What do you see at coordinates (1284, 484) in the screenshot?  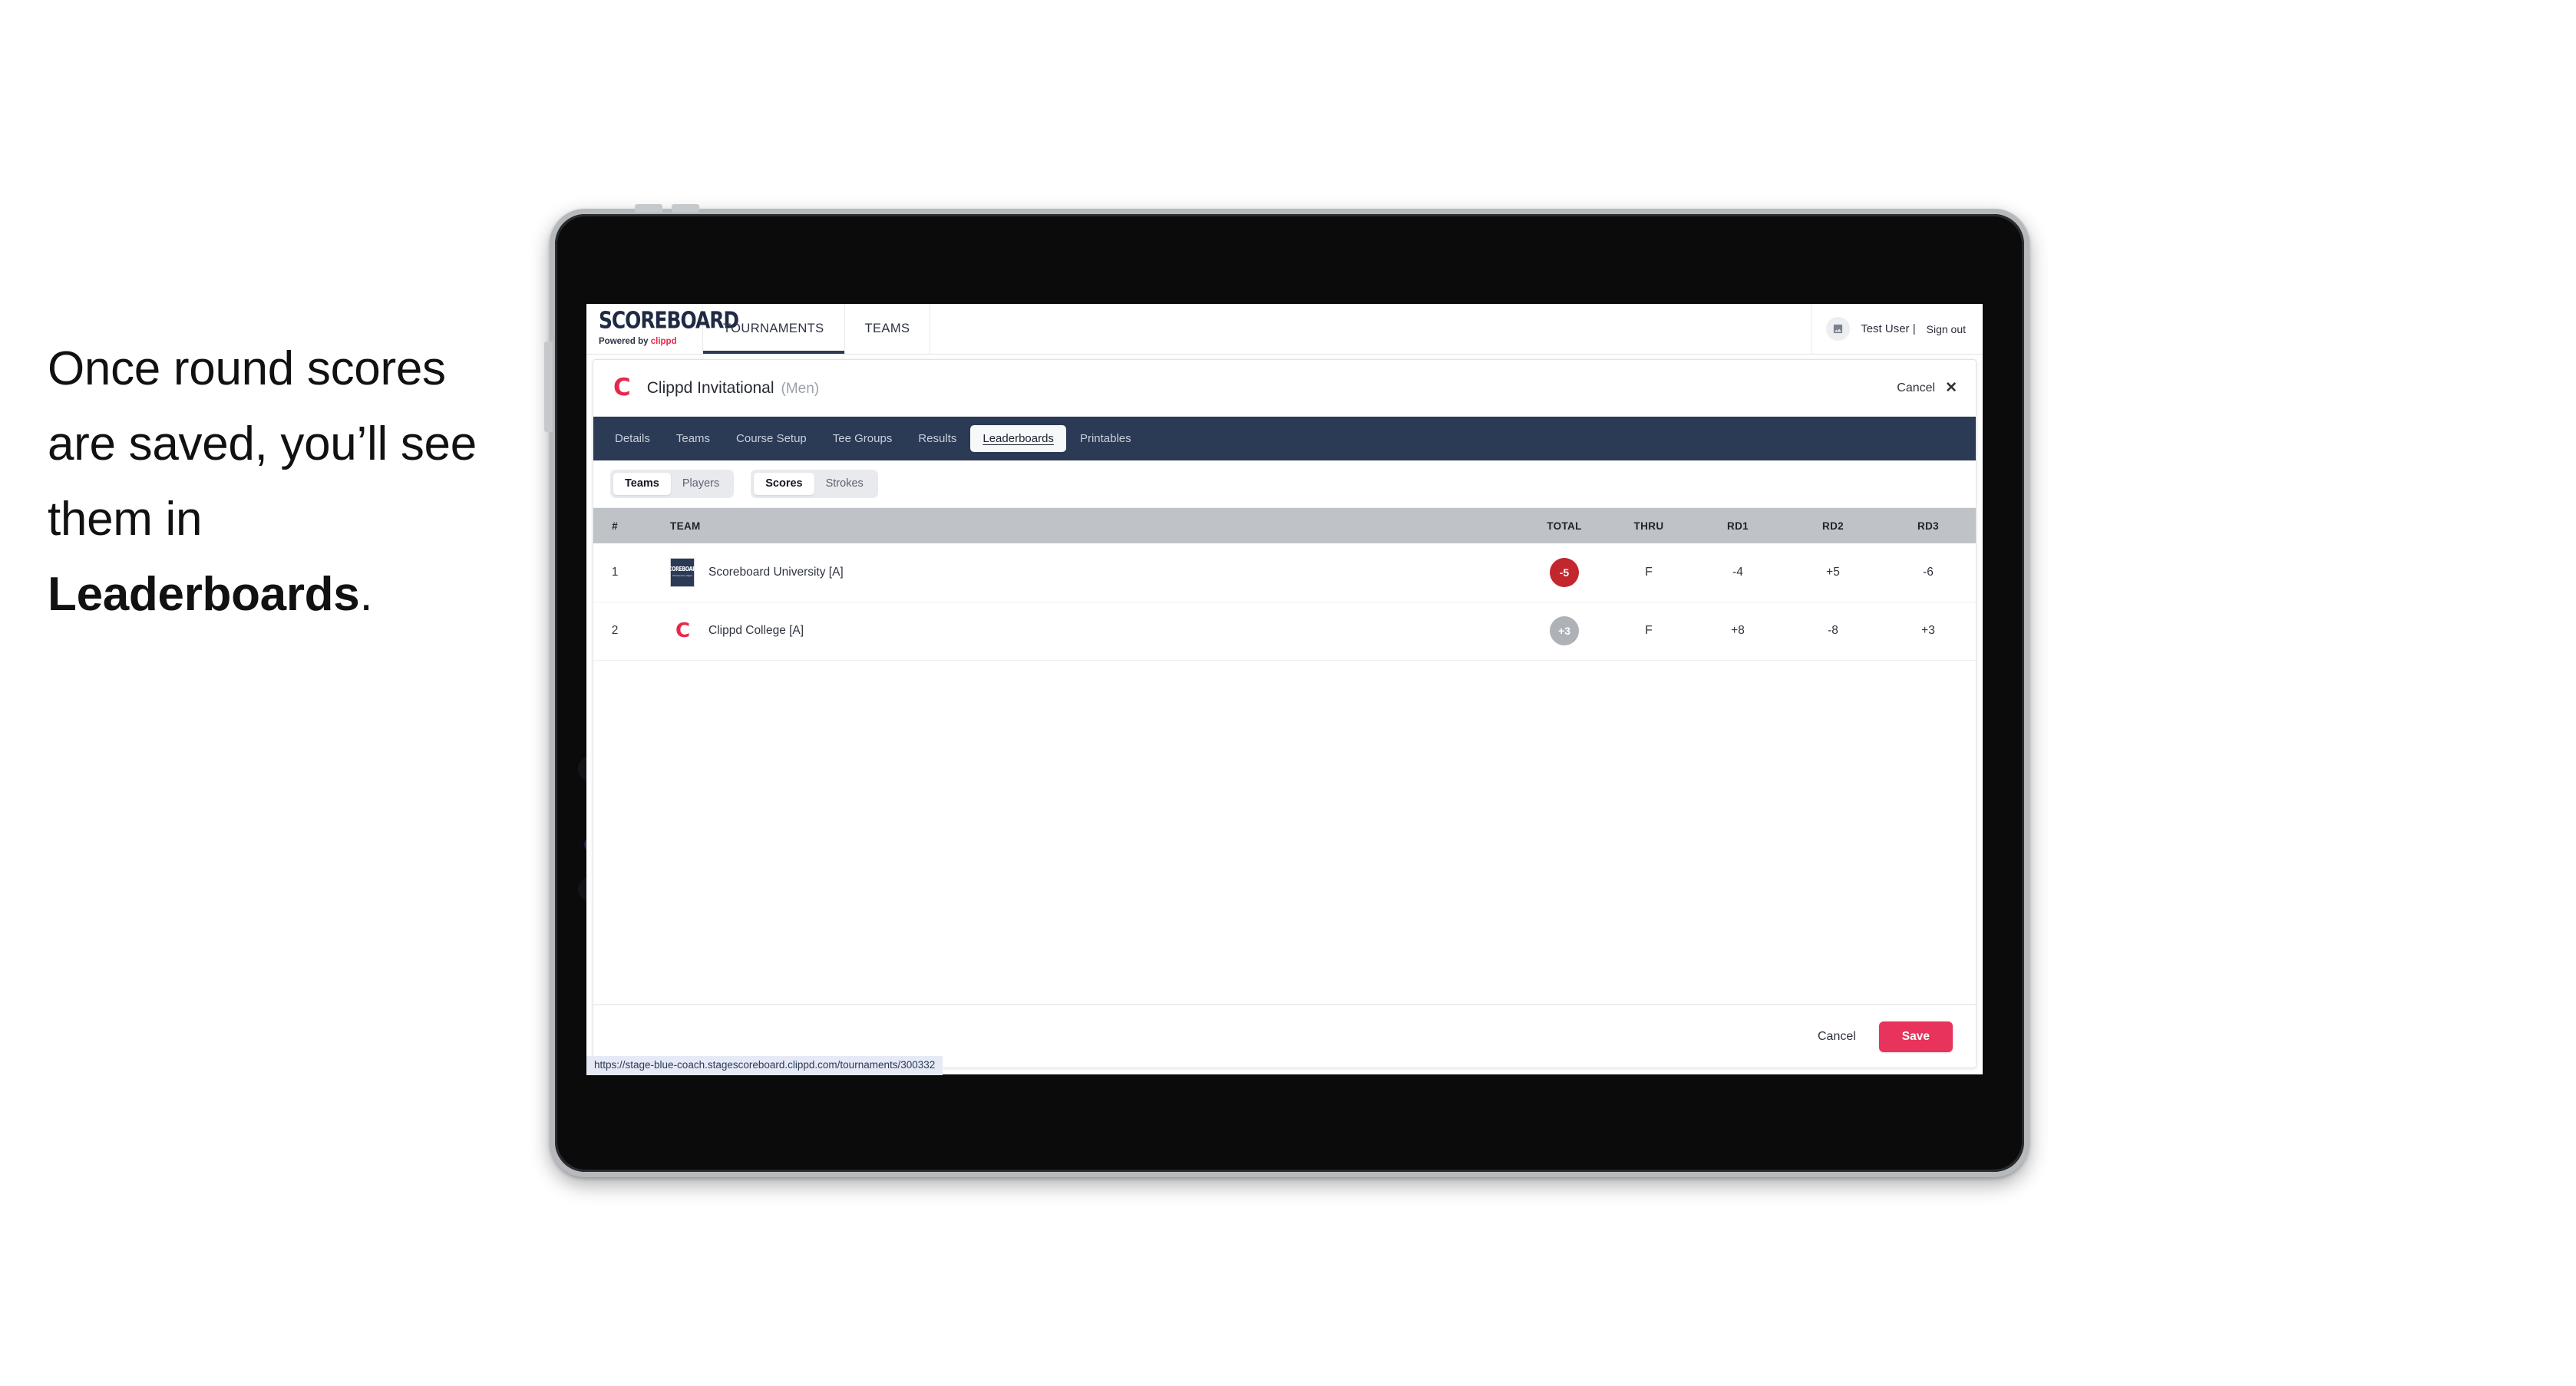 I see `leaderboard-filters: Teams Players Scores Strokes` at bounding box center [1284, 484].